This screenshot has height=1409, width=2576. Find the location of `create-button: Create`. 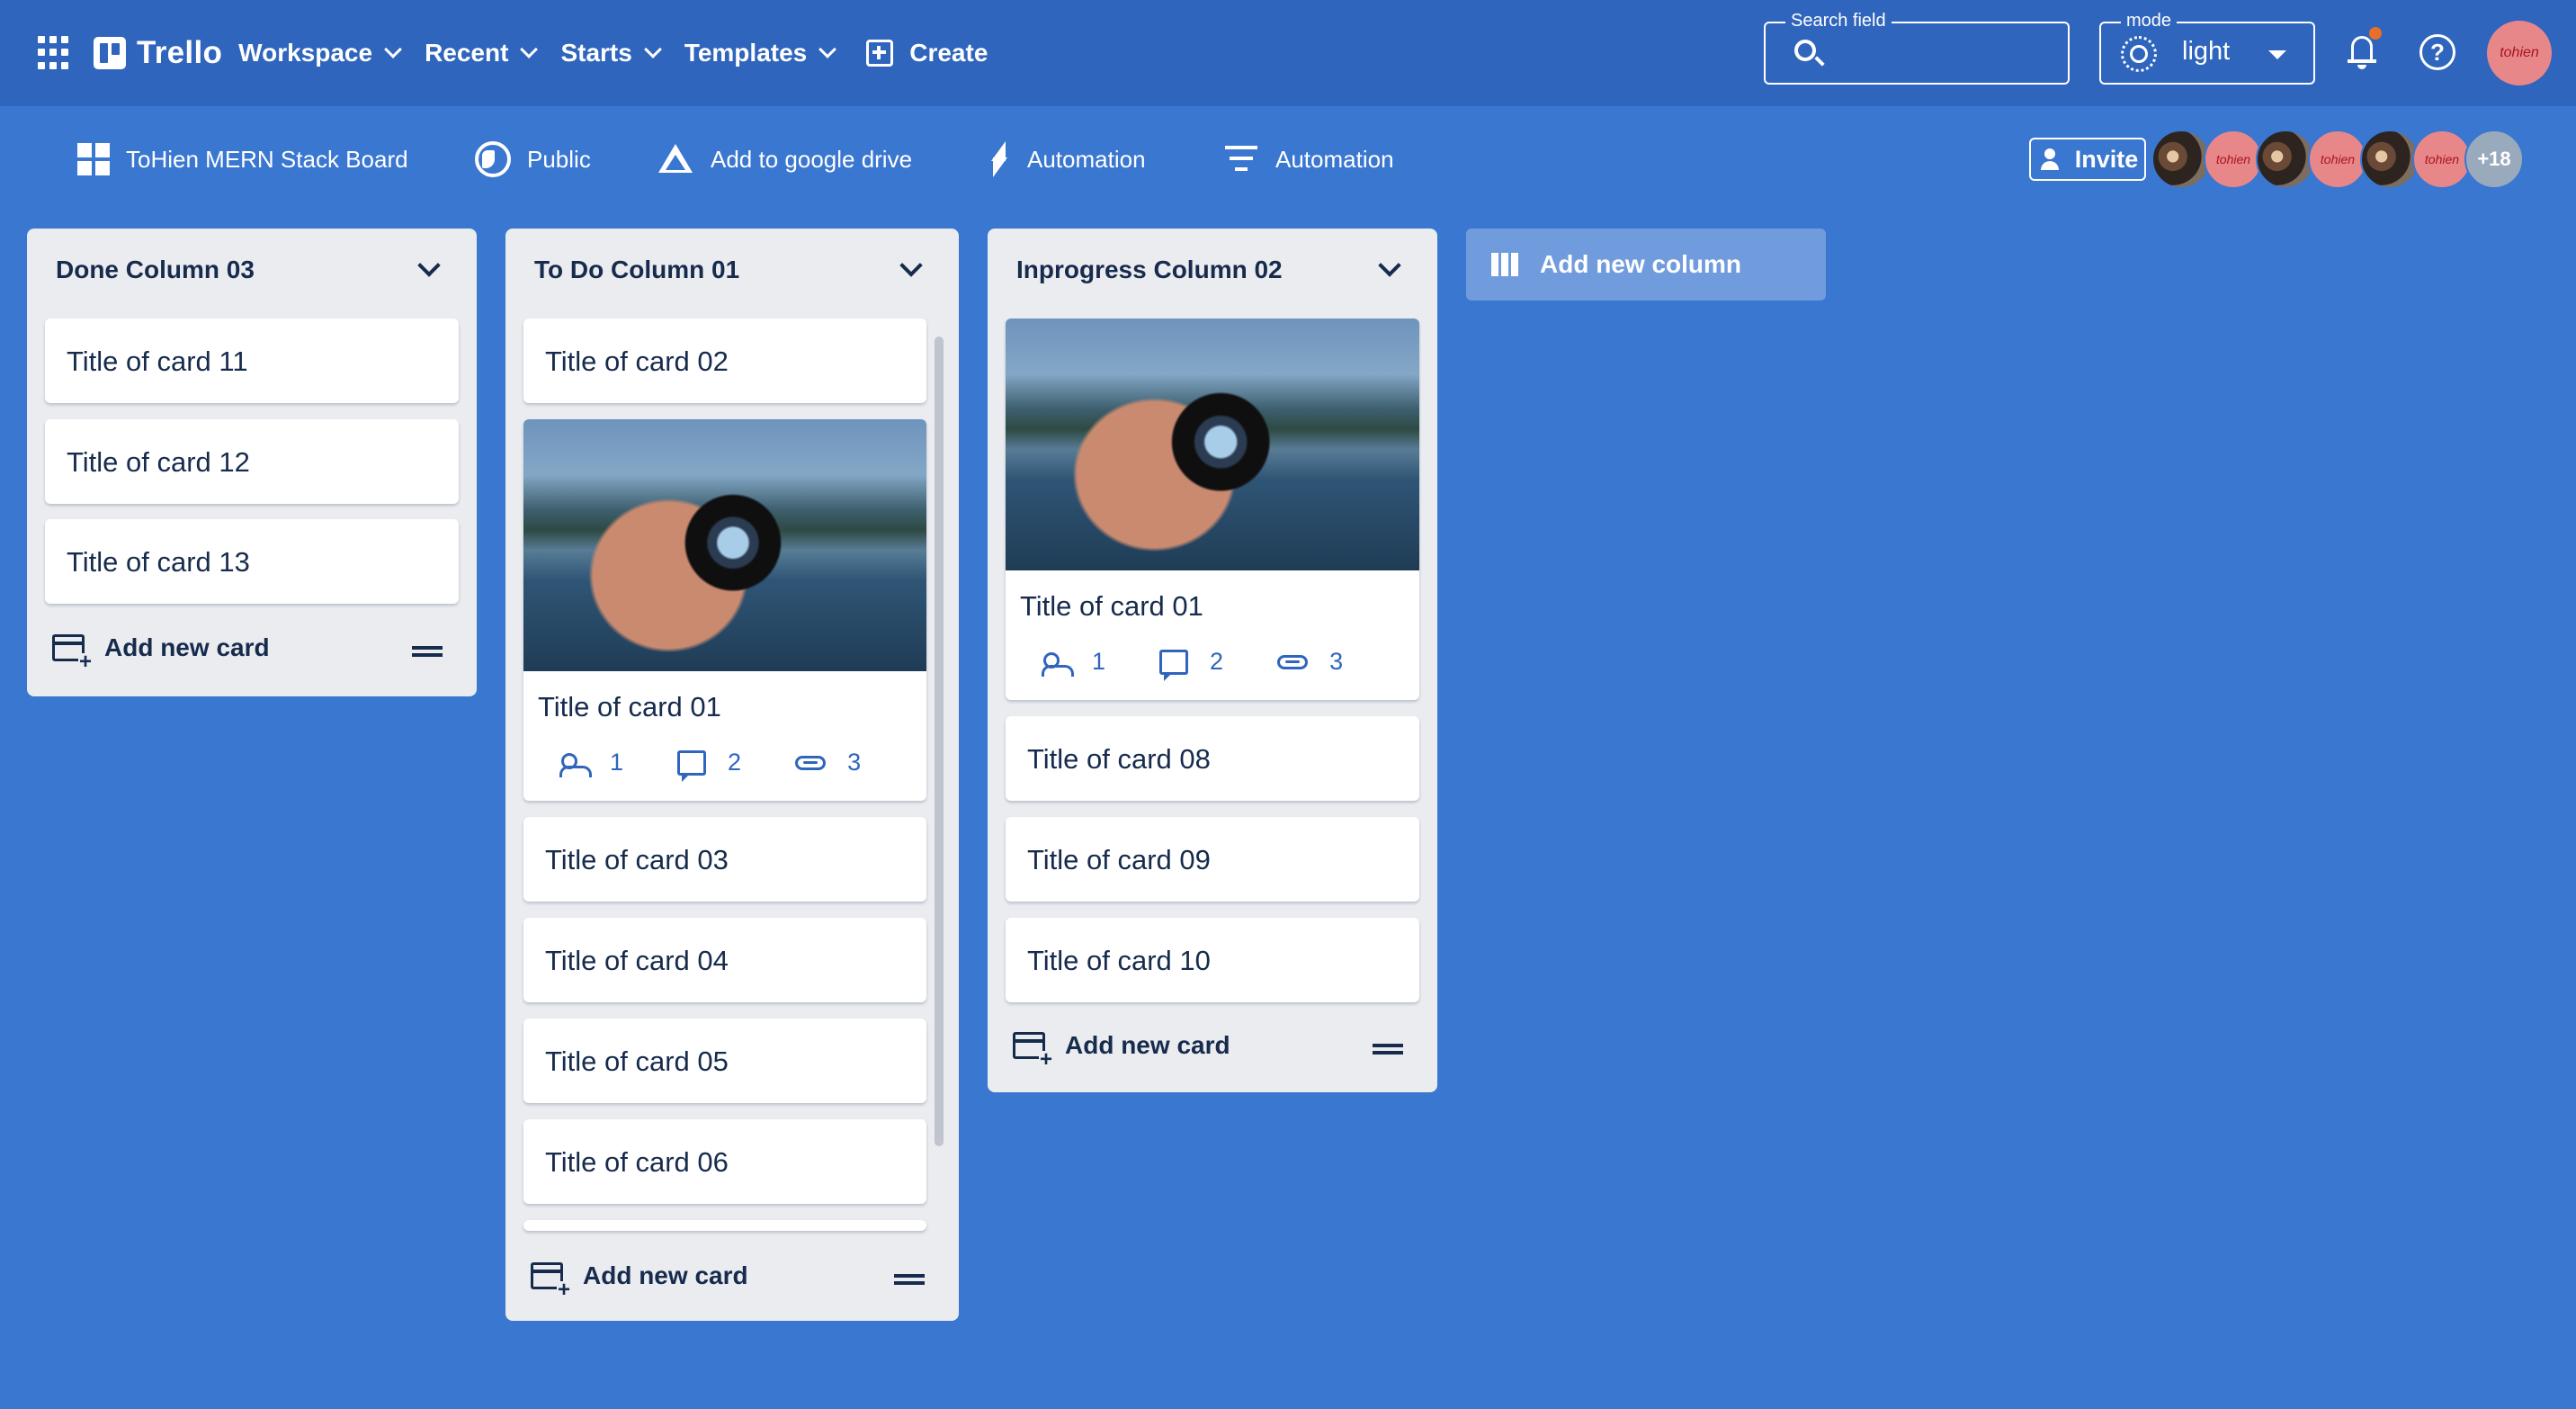

create-button: Create is located at coordinates (927, 53).